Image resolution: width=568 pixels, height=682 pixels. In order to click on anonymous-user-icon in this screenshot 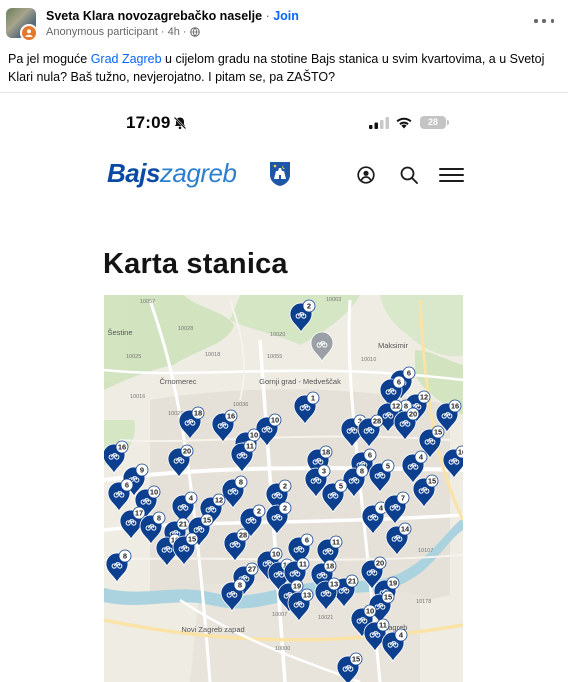, I will do `click(29, 33)`.